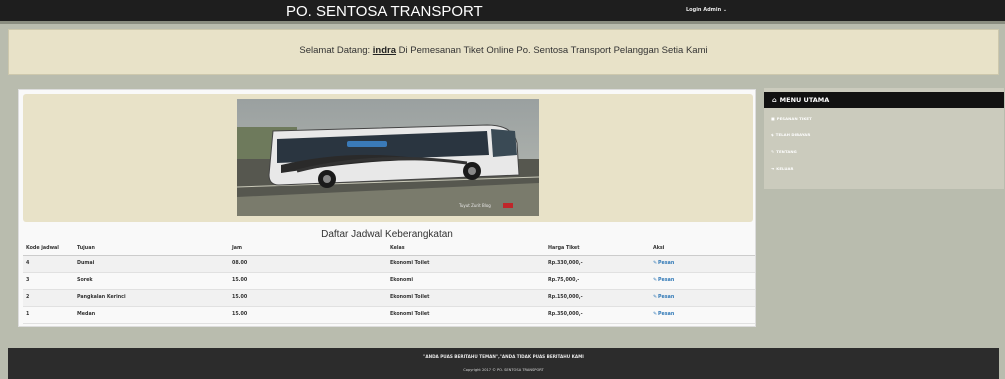 The image size is (1005, 379). What do you see at coordinates (151, 281) in the screenshot?
I see `cell-tujuan: Sorek` at bounding box center [151, 281].